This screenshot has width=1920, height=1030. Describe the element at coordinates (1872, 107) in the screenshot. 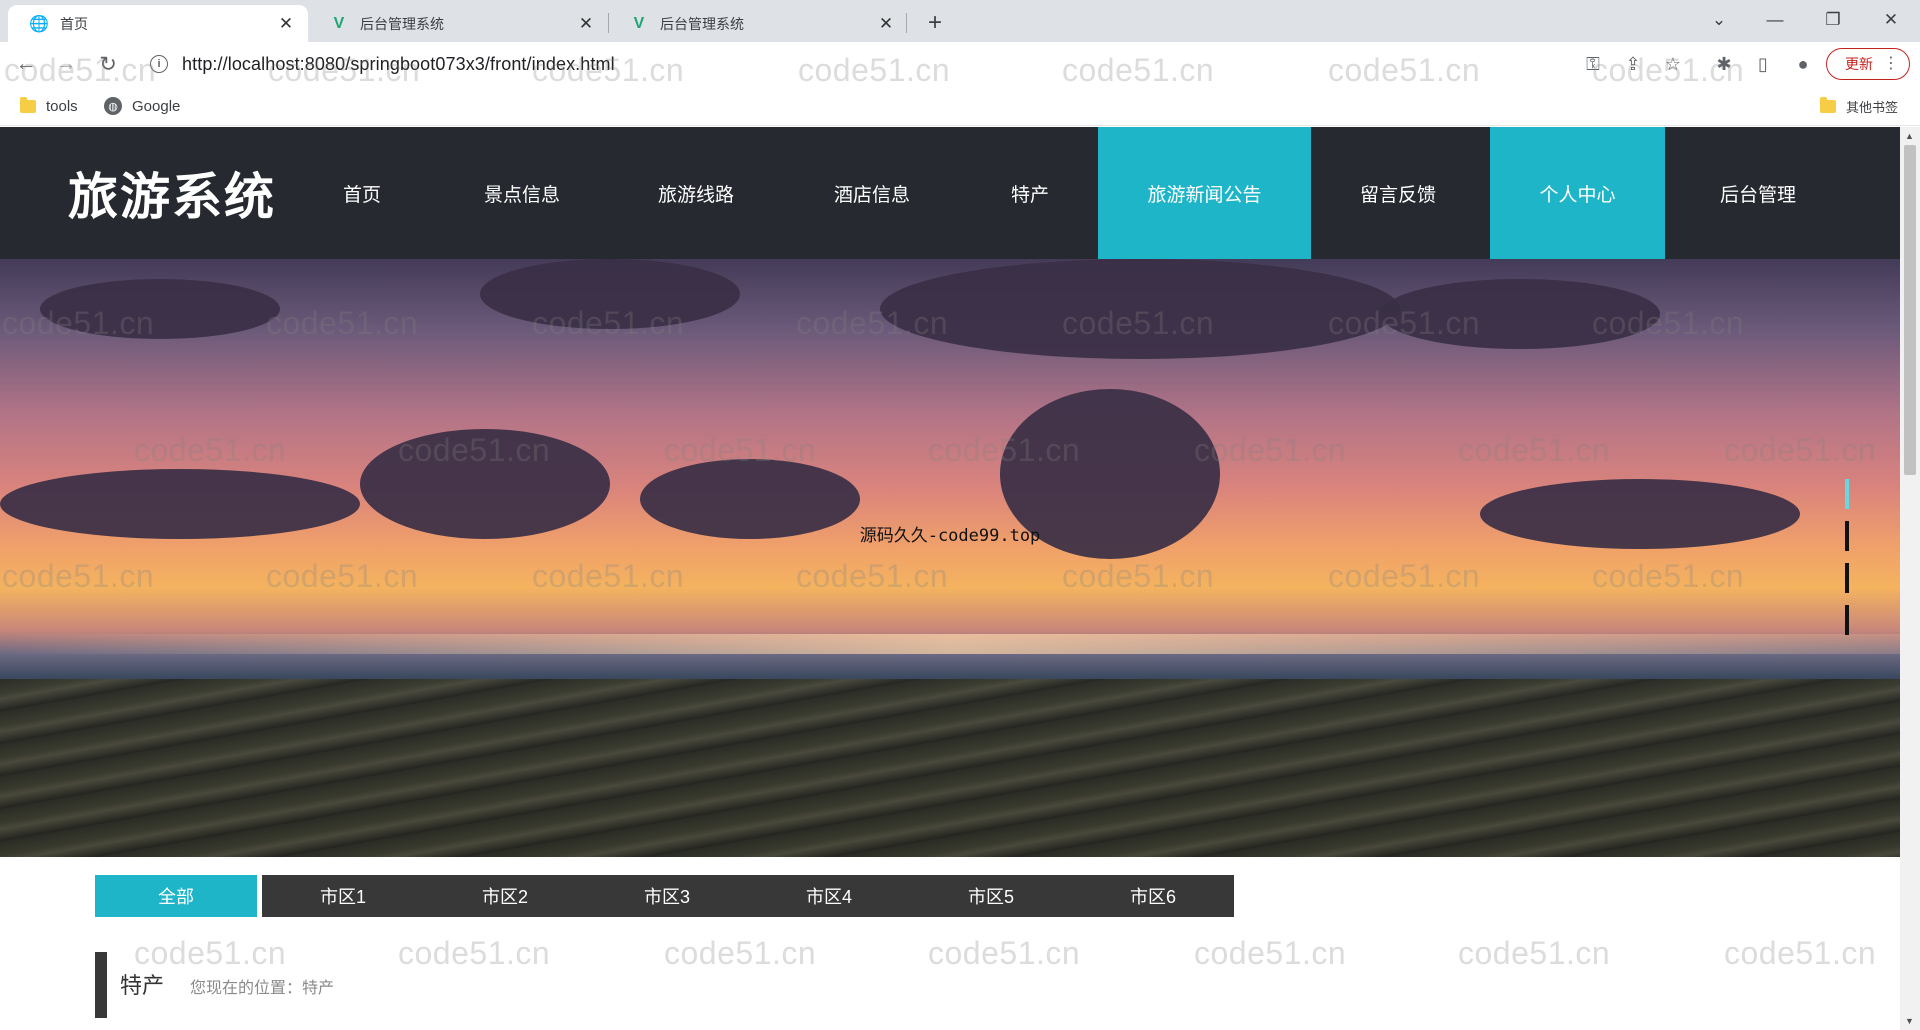

I see `bookmark-label: 其他书签` at that location.